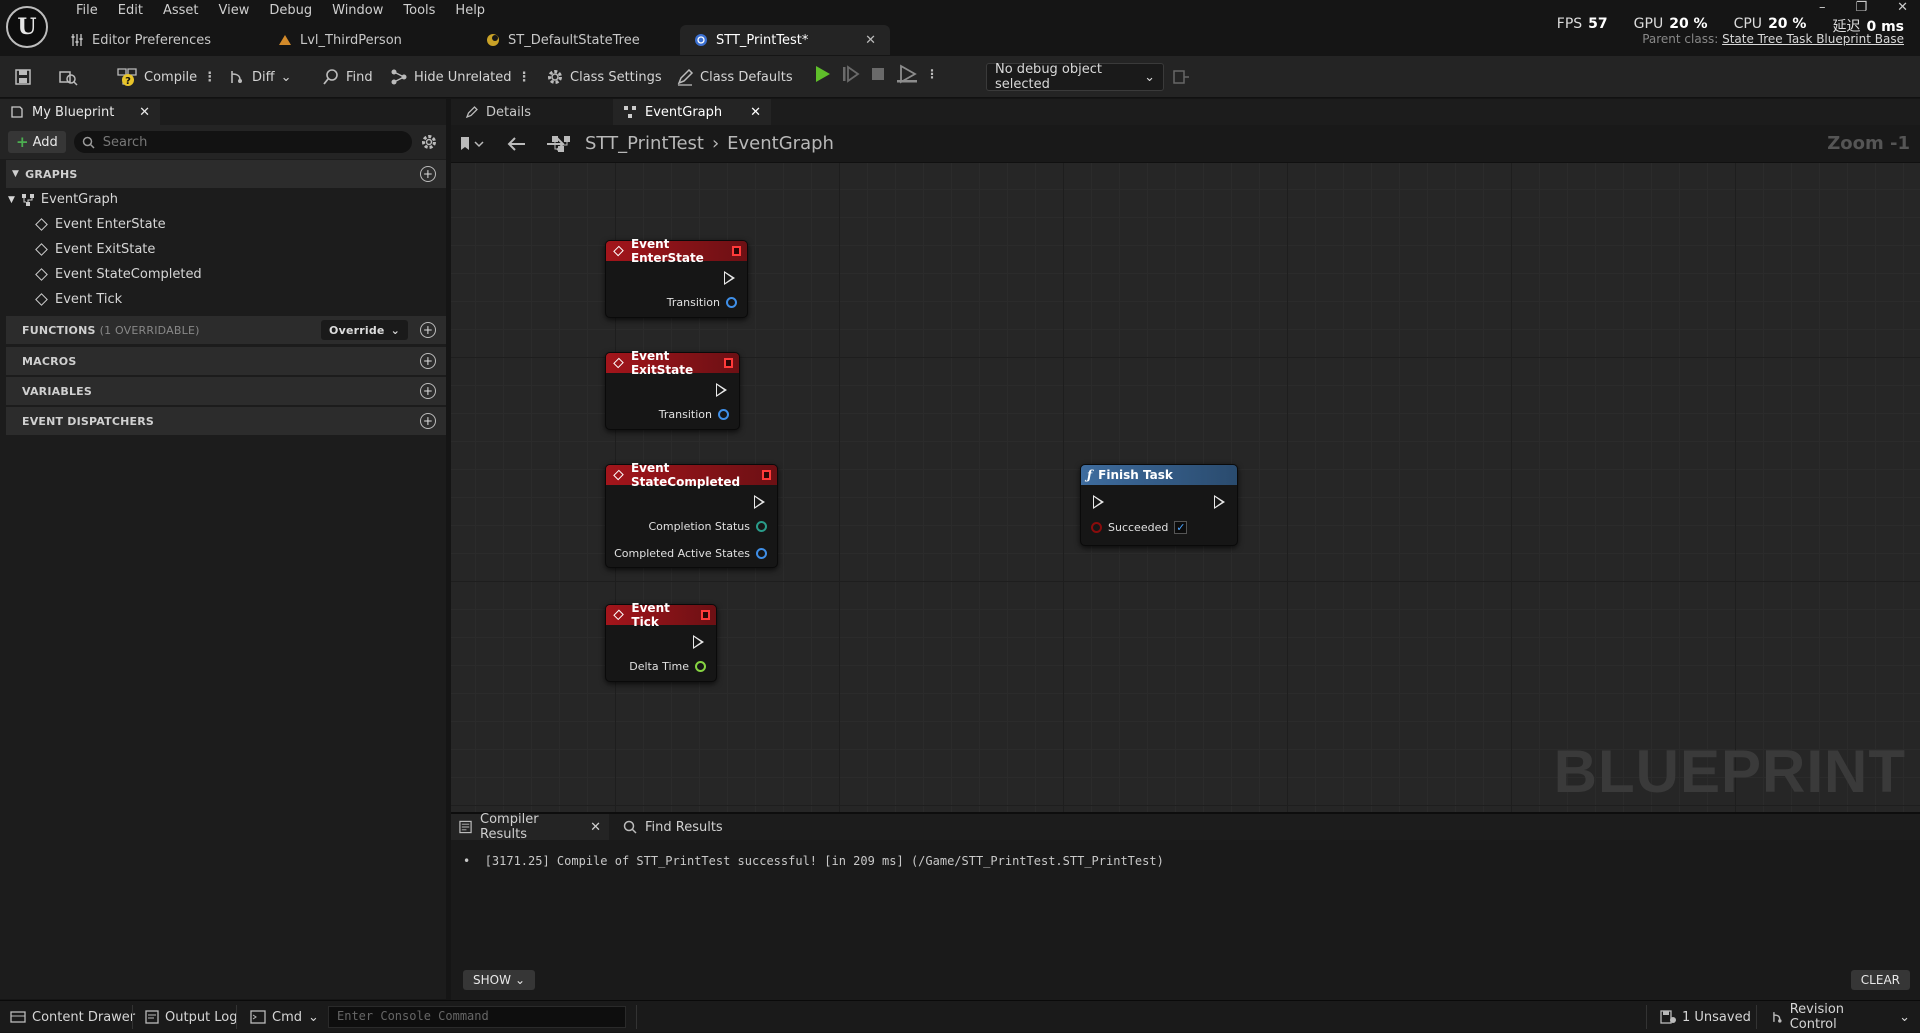 The width and height of the screenshot is (1920, 1033). What do you see at coordinates (1902, 7) in the screenshot?
I see `close-window-icon: ✕` at bounding box center [1902, 7].